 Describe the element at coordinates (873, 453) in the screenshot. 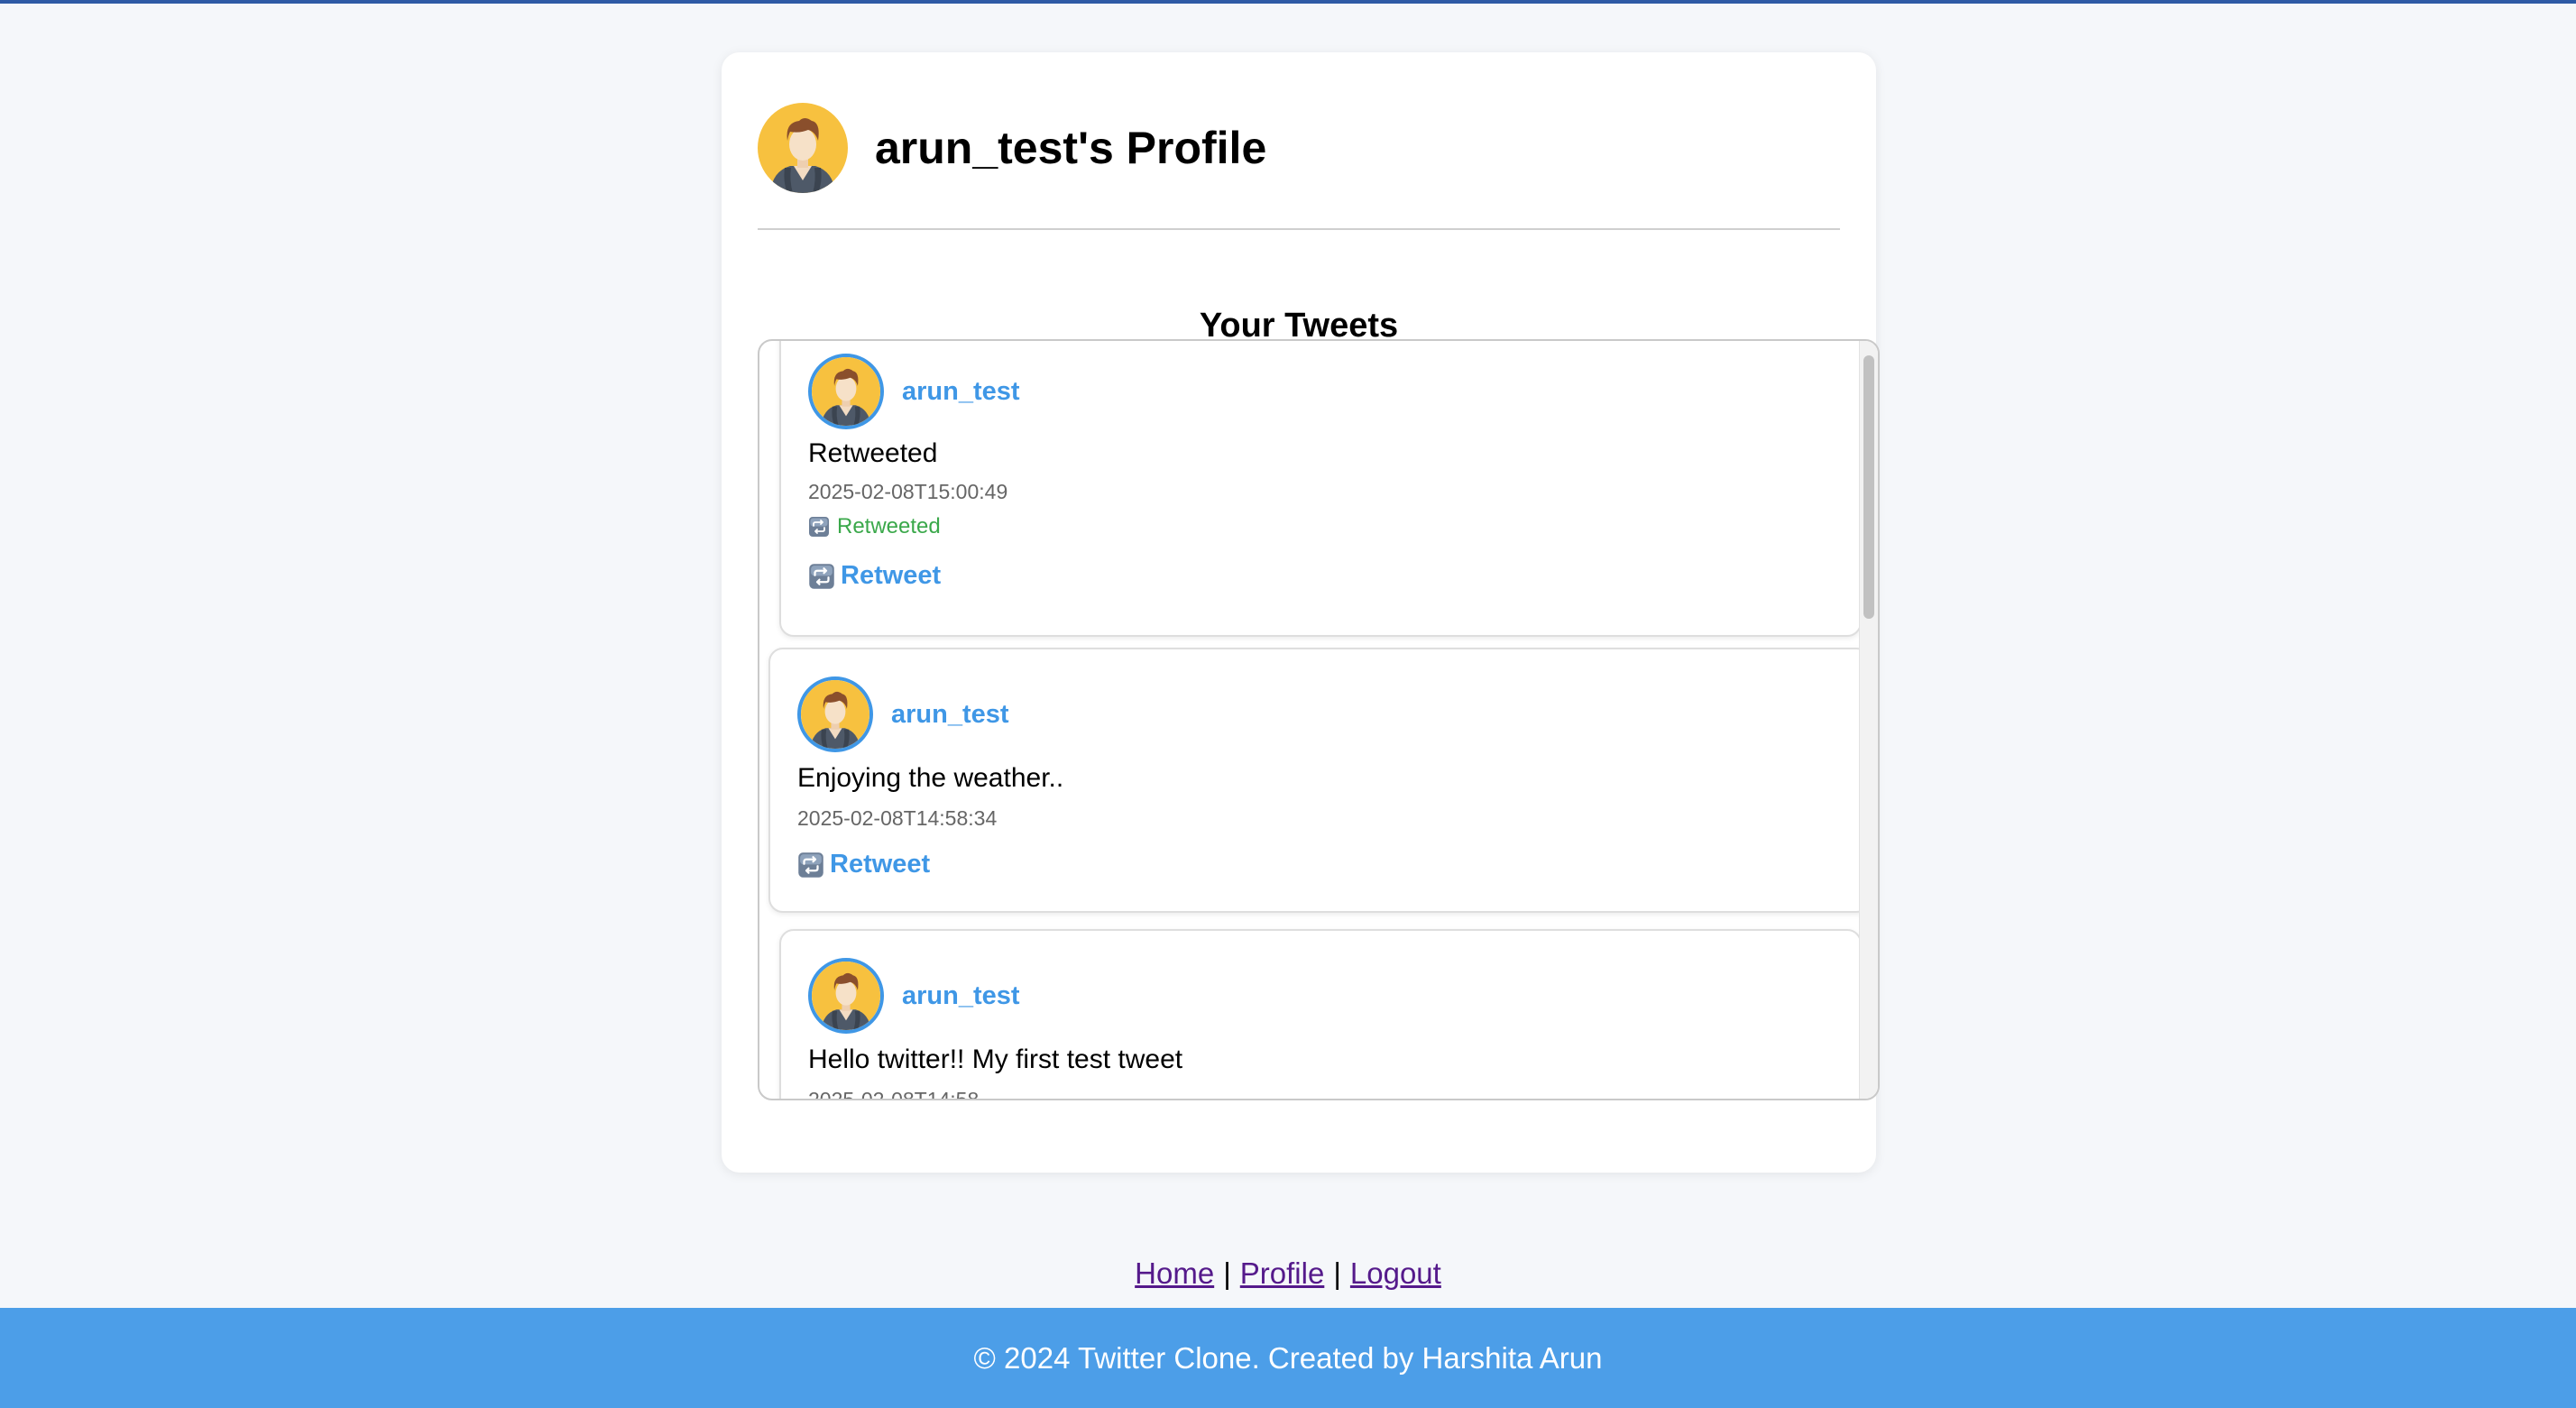

I see `tweet-text: Retweeted` at that location.